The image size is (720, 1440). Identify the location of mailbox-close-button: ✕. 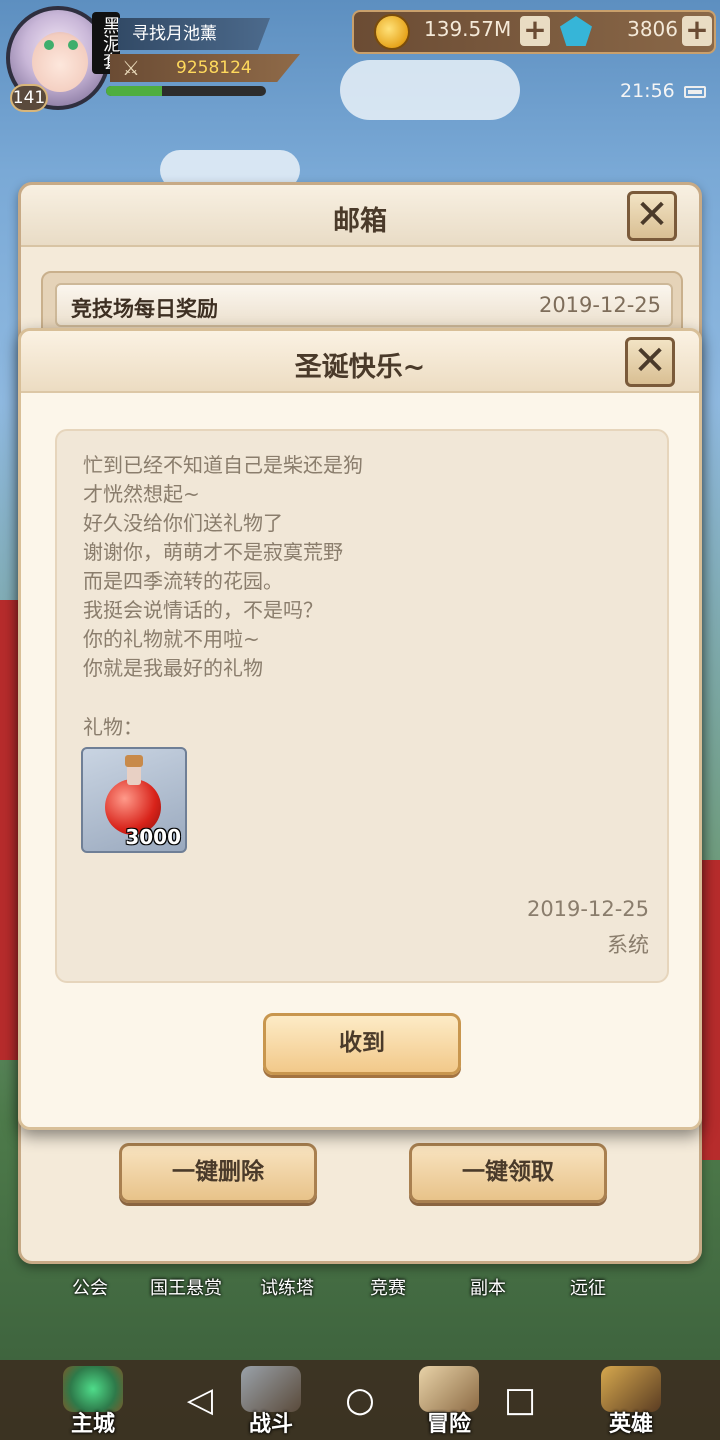
(652, 216).